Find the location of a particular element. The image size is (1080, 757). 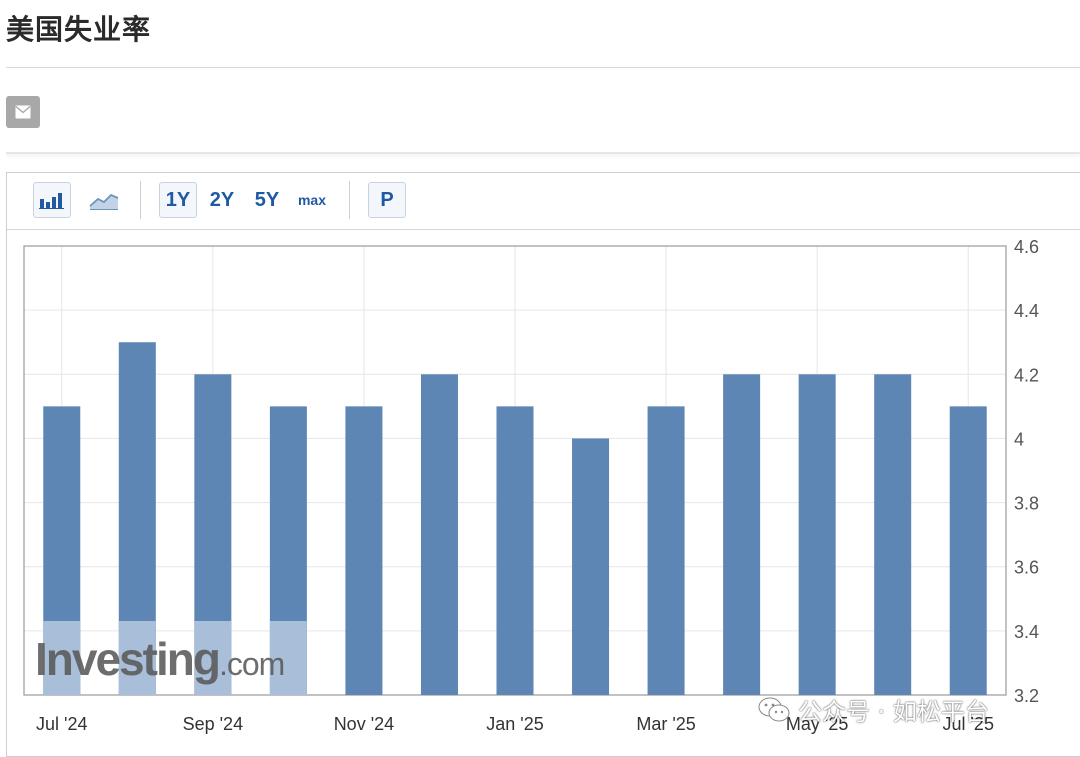

x-tick-label: Mar '25 is located at coordinates (665, 724).